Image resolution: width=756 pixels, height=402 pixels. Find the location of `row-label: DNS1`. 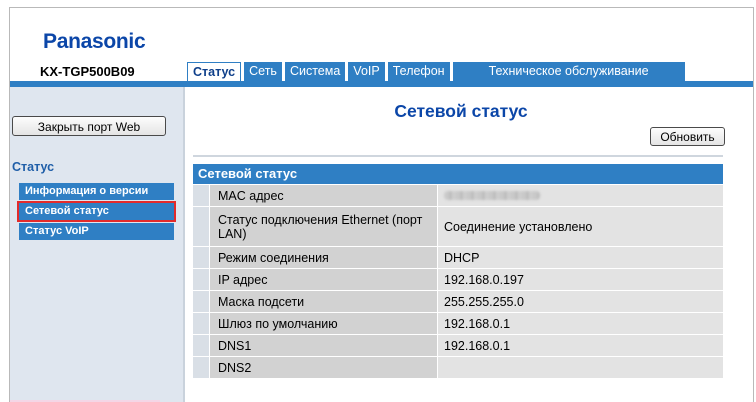

row-label: DNS1 is located at coordinates (323, 345).